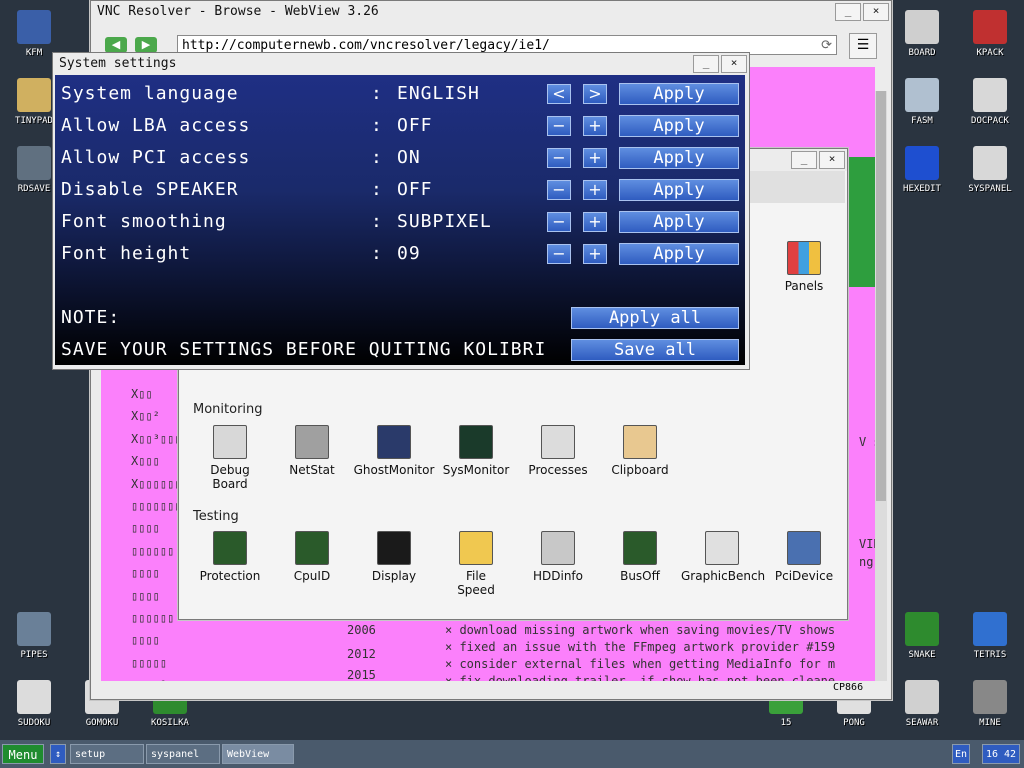 This screenshot has width=1024, height=768. What do you see at coordinates (922, 102) in the screenshot?
I see `desktop-icon-fasm: FASM` at bounding box center [922, 102].